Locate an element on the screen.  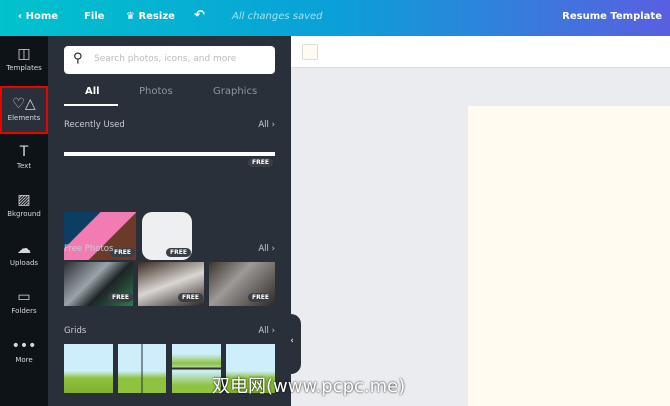
more-icon: ••• is located at coordinates (24, 346).